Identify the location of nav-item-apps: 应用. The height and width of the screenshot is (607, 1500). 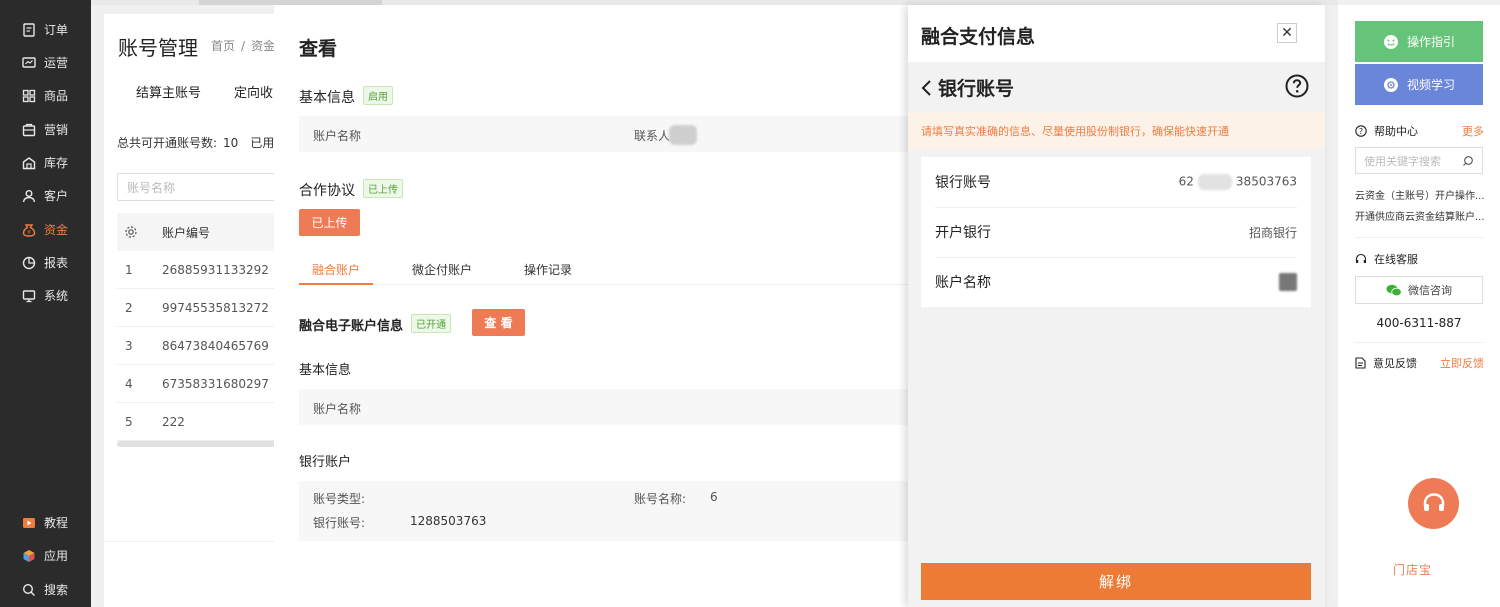
(45, 555).